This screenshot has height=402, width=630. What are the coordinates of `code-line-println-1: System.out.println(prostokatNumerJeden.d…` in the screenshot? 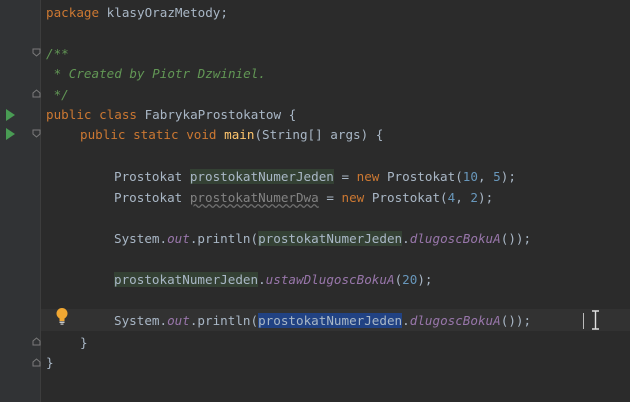 It's located at (322, 238).